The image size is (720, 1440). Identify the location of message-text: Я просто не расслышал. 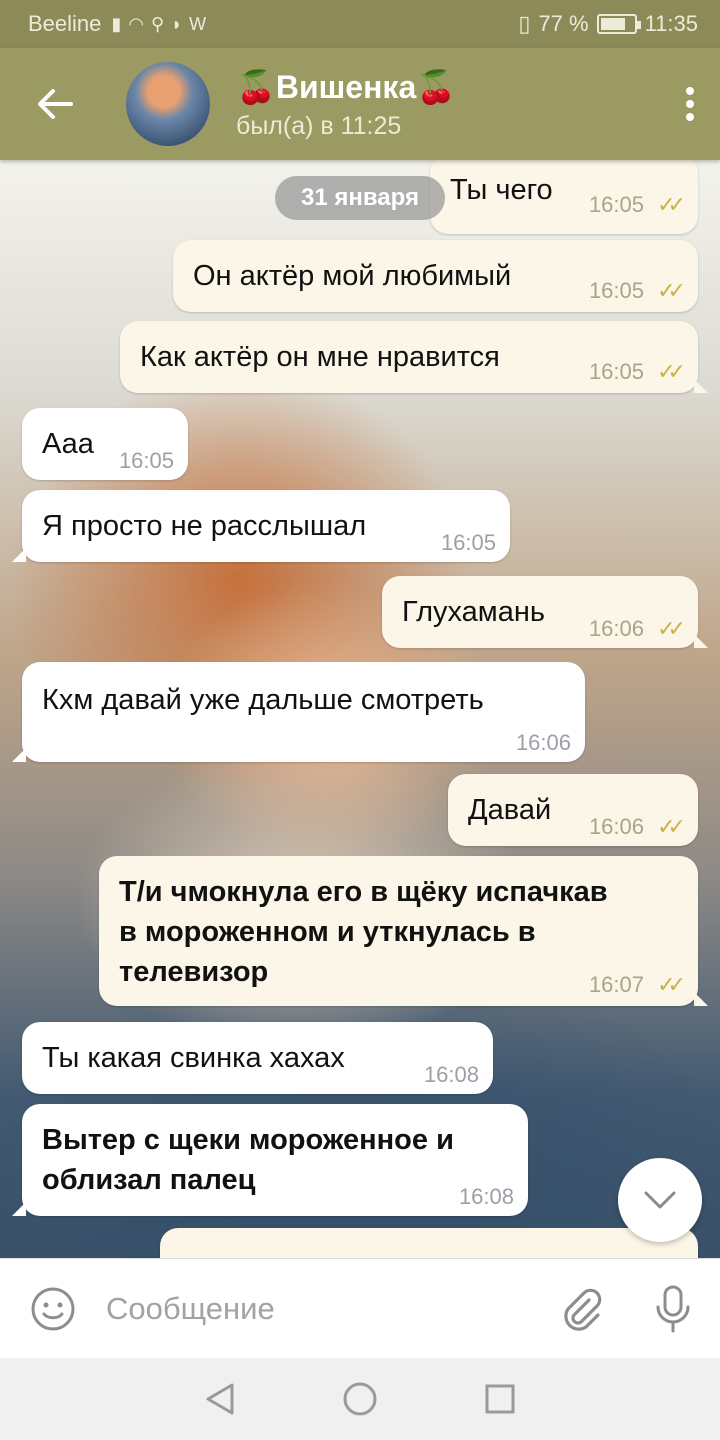
(204, 526).